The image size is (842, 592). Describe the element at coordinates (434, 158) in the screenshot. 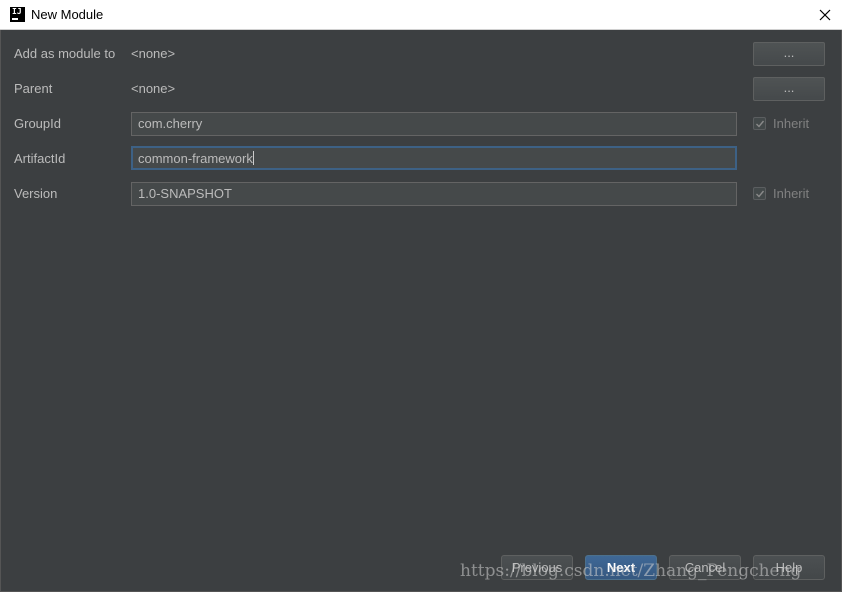

I see `artifact-id-field: common-framework` at that location.